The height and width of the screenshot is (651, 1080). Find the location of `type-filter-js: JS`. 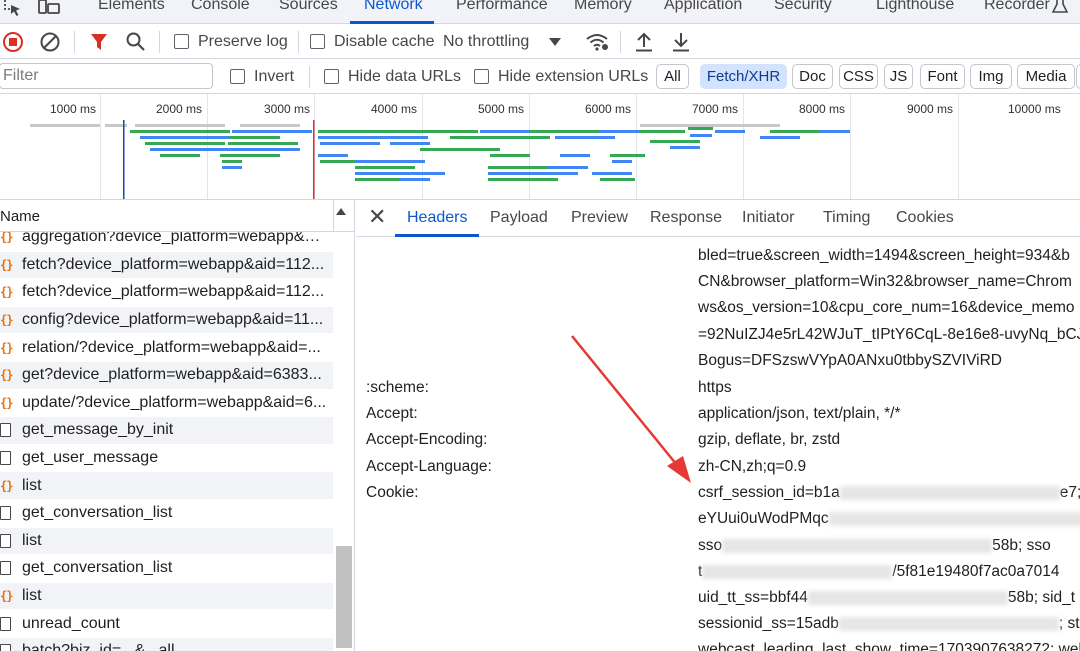

type-filter-js: JS is located at coordinates (898, 76).